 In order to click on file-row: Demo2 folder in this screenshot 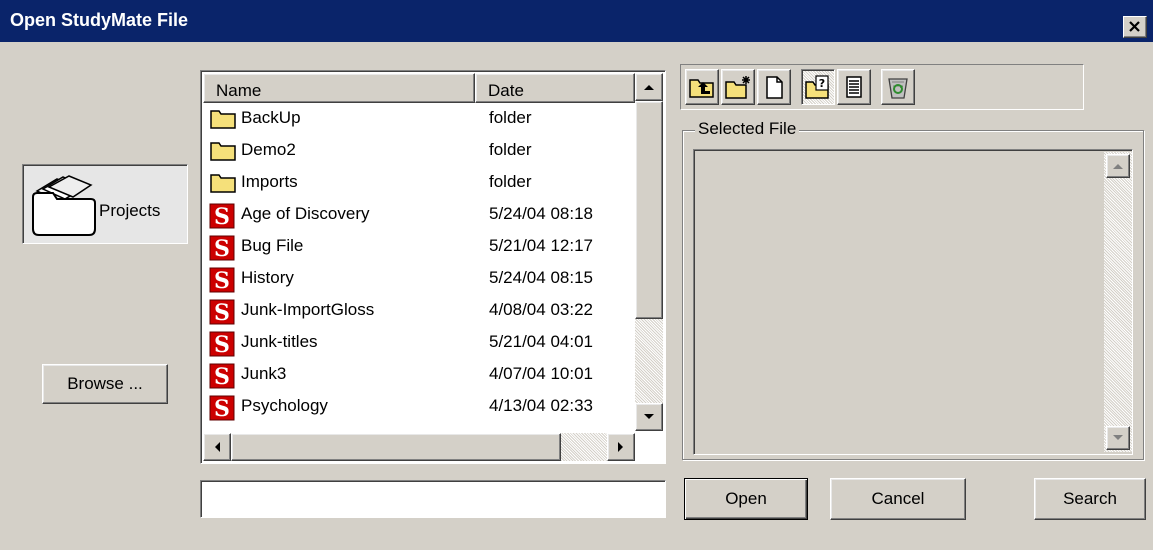, I will do `click(418, 151)`.